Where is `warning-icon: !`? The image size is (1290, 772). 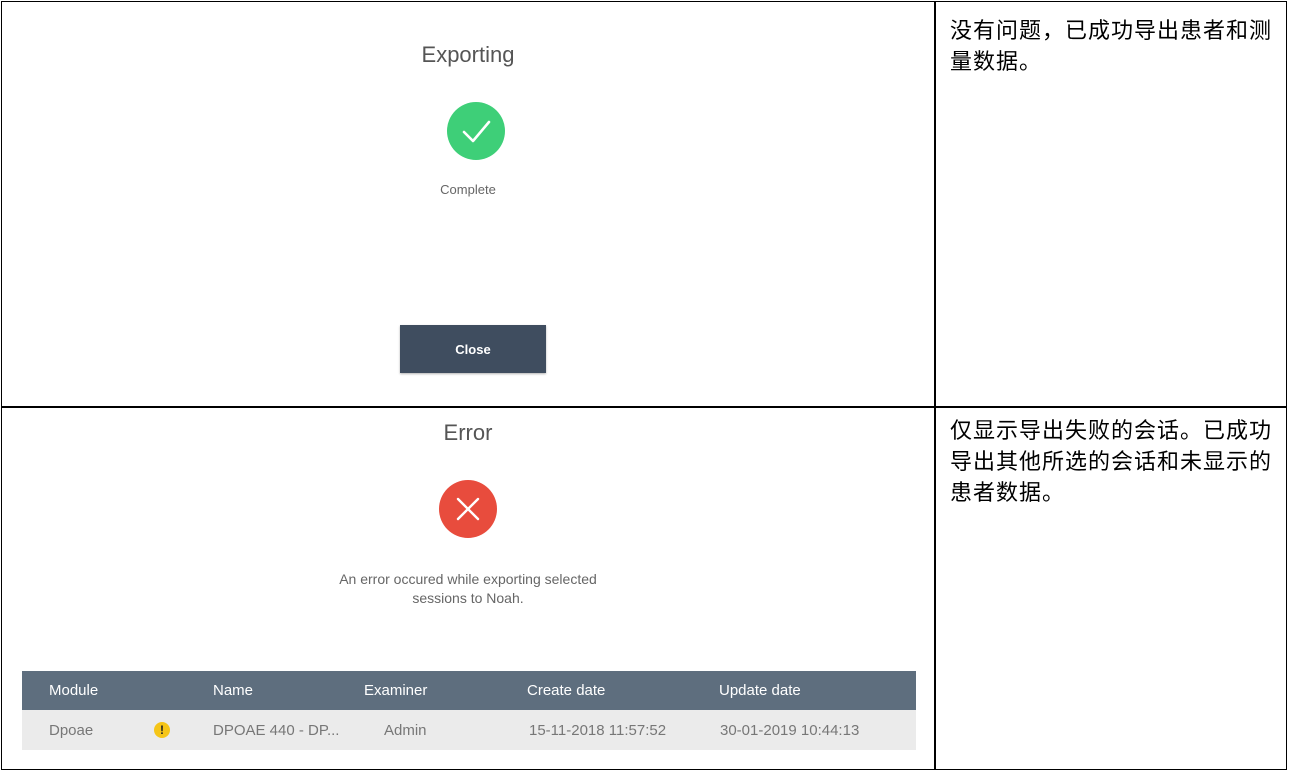
warning-icon: ! is located at coordinates (162, 730).